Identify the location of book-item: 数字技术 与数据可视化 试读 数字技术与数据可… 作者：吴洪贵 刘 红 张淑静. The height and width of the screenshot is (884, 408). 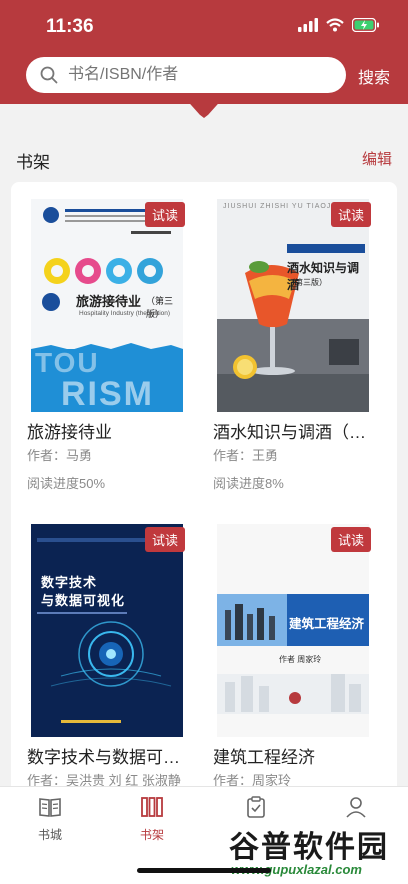
(107, 652).